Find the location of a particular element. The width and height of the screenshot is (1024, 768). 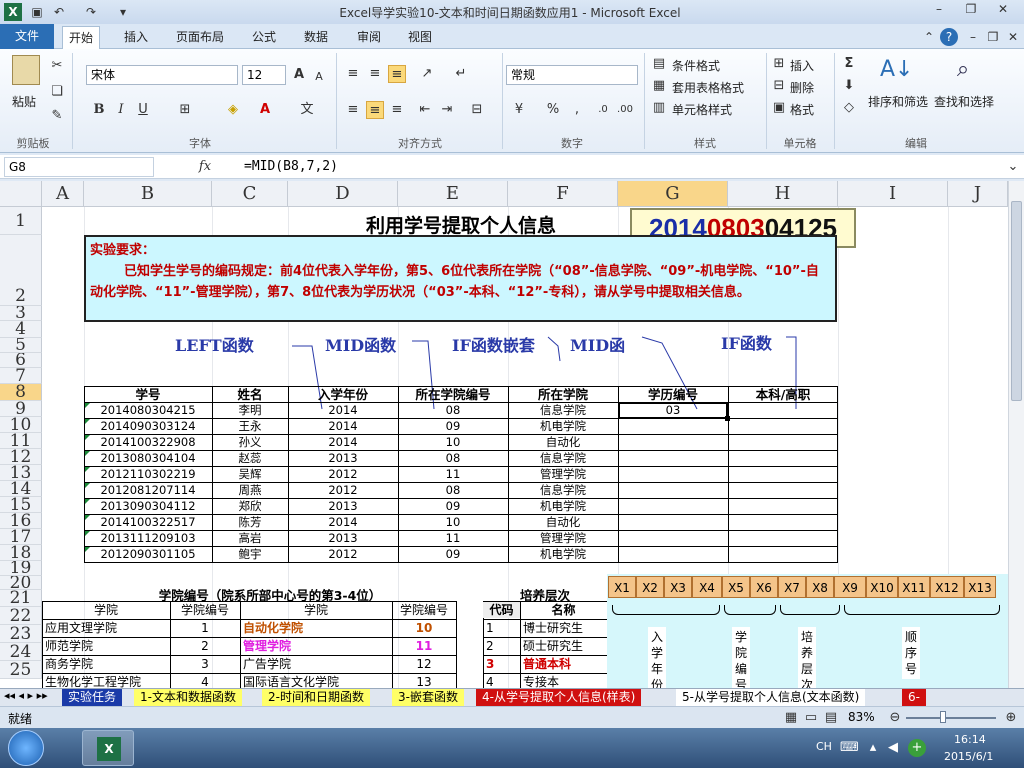

fill-color-icon: ◈ is located at coordinates (233, 110).